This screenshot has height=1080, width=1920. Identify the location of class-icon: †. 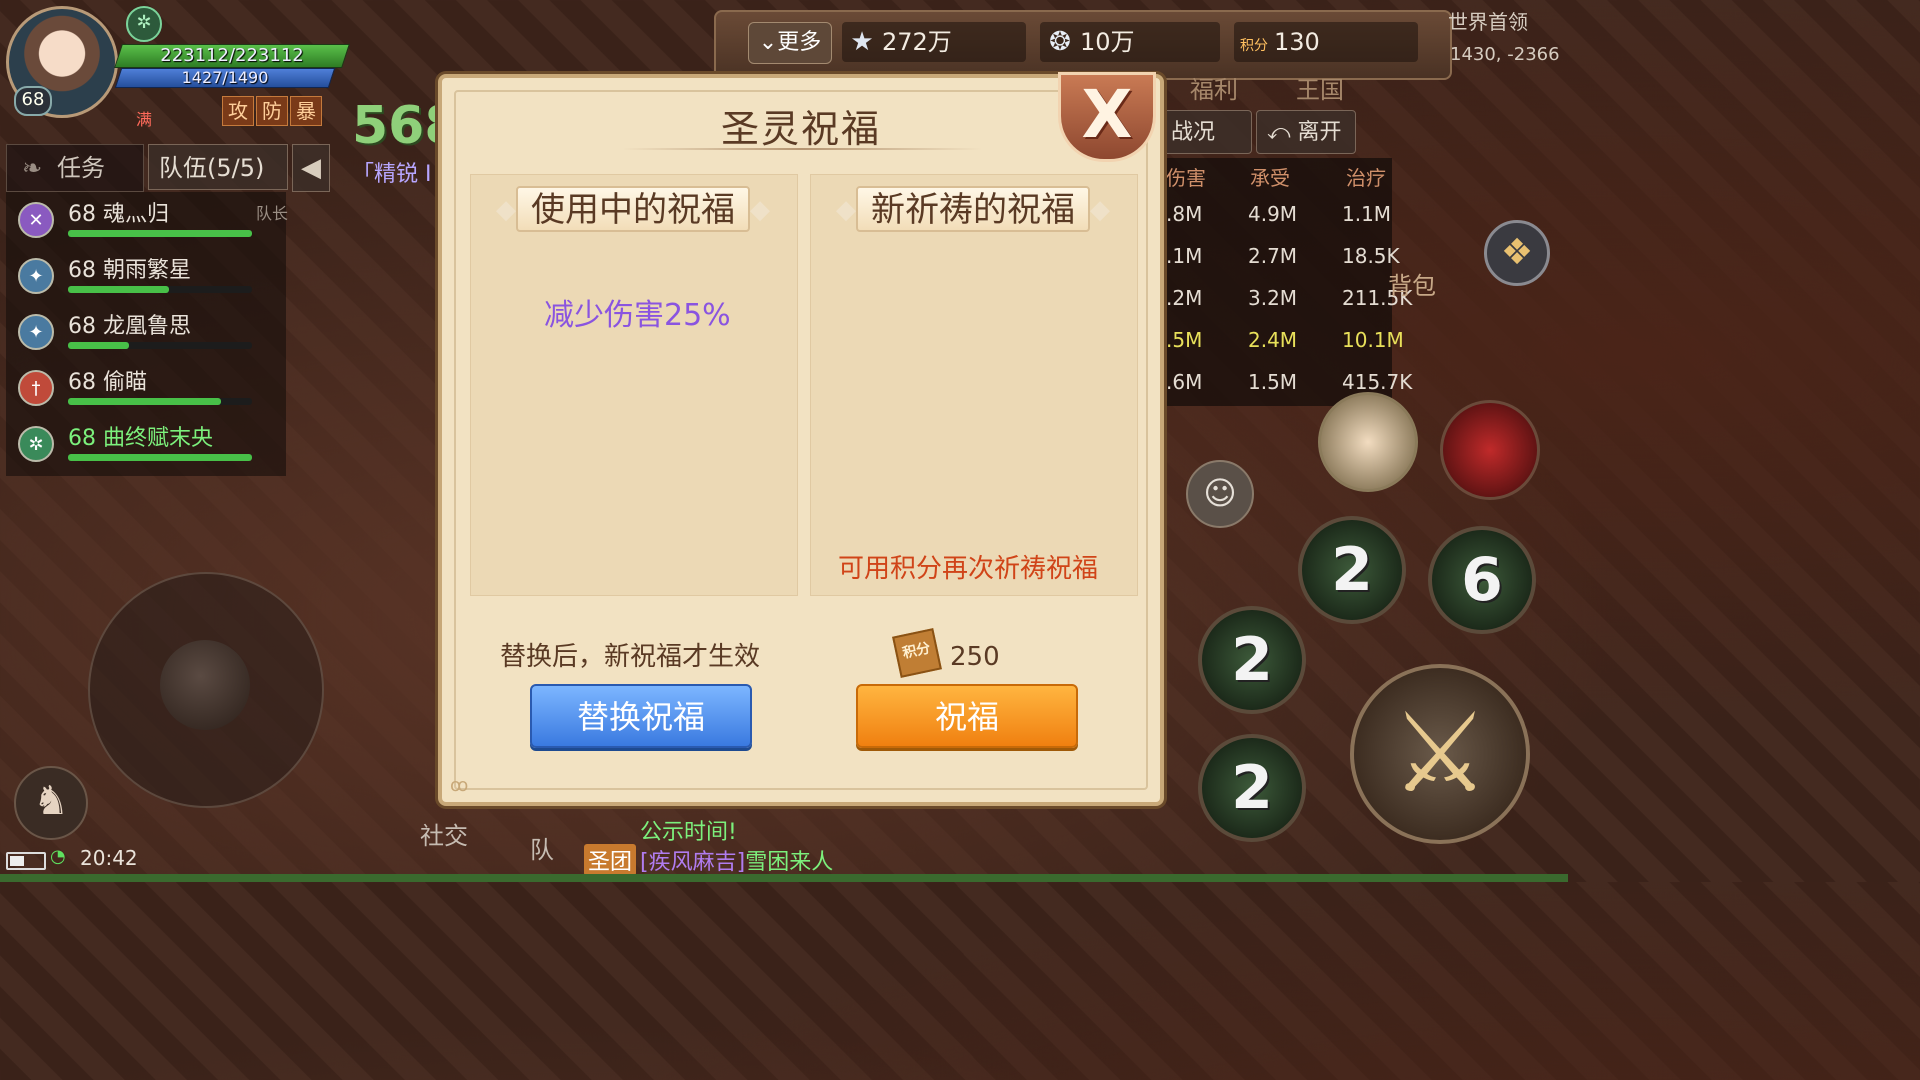
(36, 388).